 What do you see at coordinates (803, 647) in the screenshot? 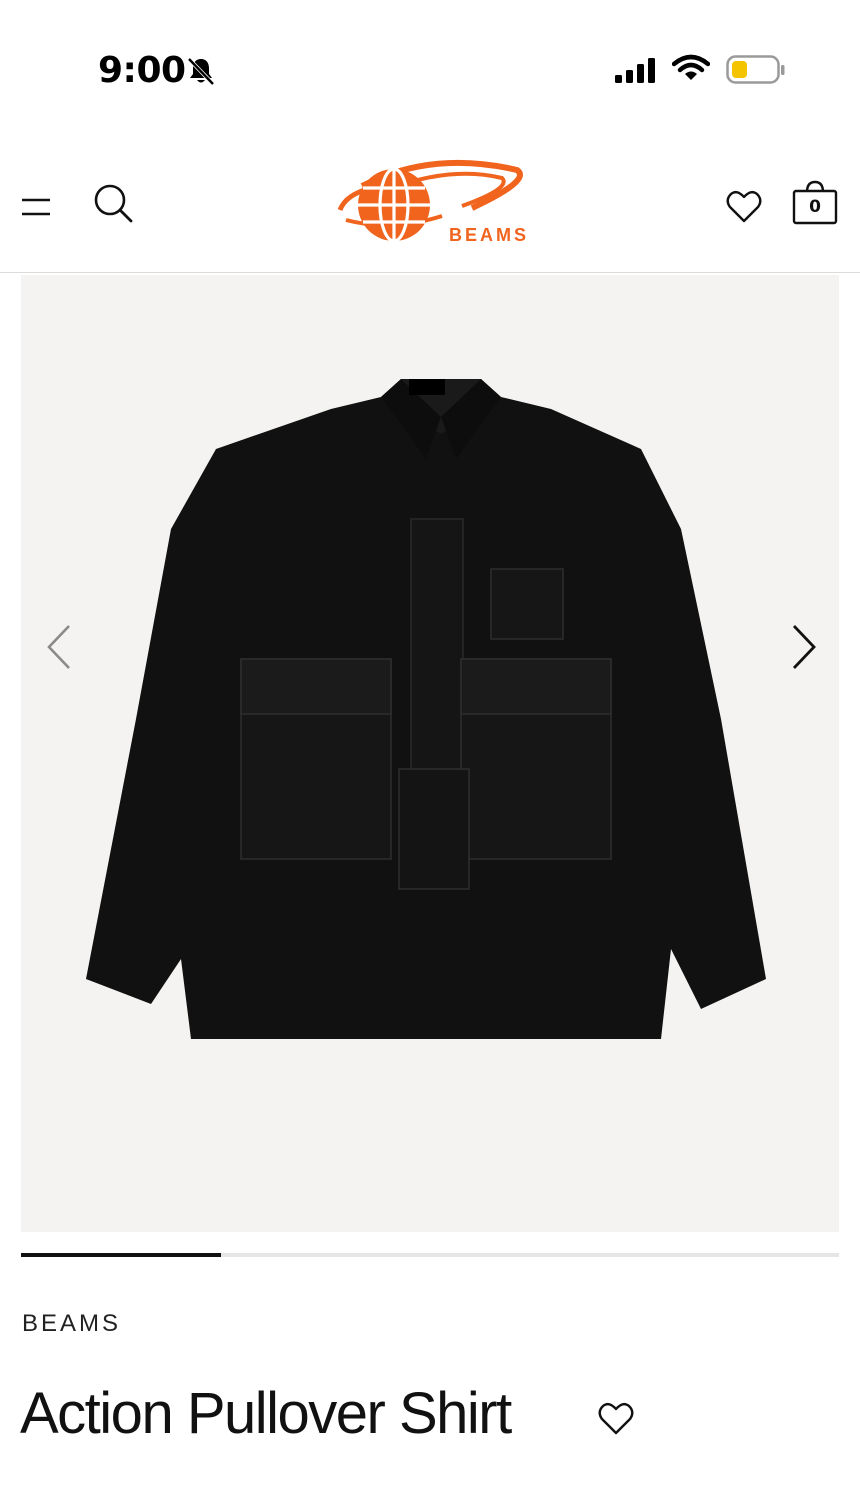
I see `chevron-right-icon` at bounding box center [803, 647].